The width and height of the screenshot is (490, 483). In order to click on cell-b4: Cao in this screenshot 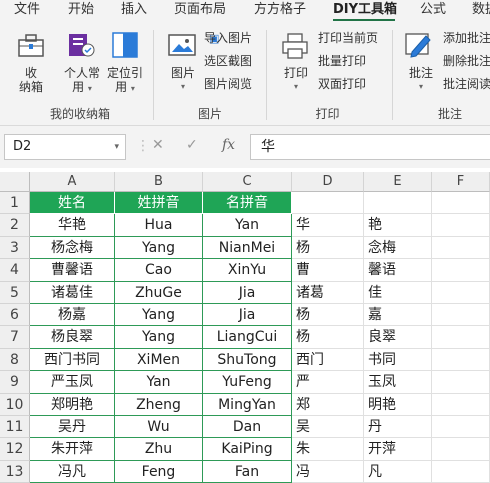, I will do `click(159, 270)`.